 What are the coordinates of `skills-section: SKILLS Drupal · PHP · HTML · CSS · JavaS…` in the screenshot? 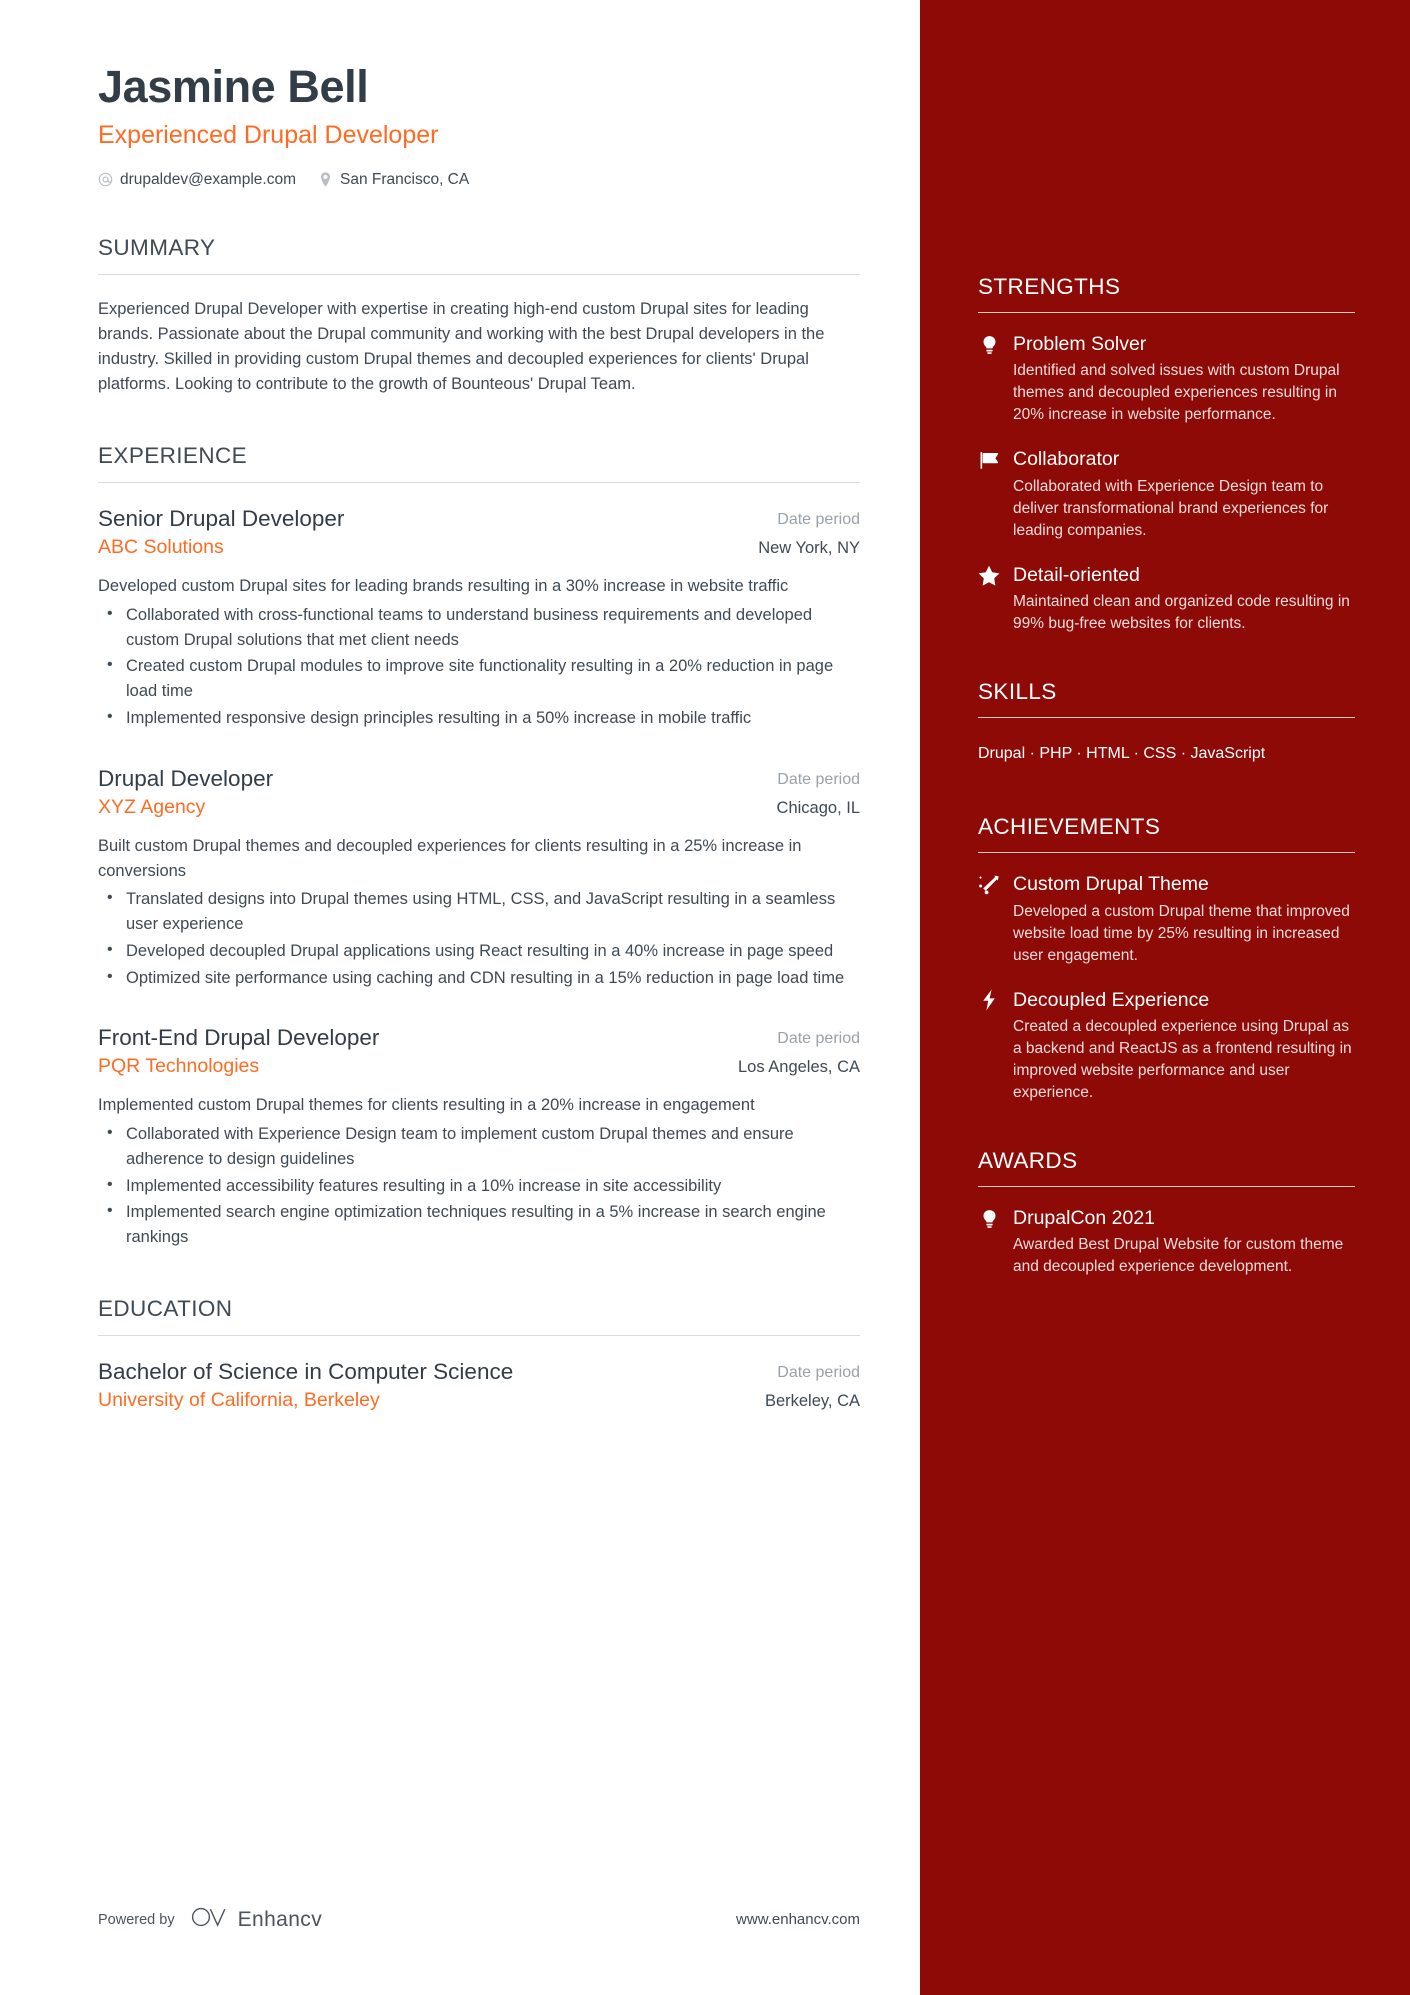 It's located at (1166, 724).